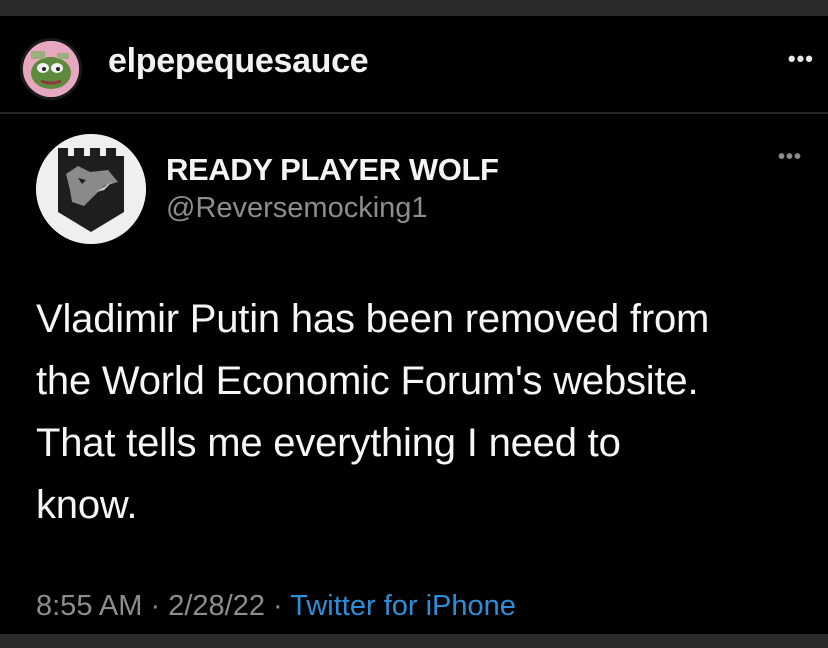  I want to click on bottom-edge, so click(414, 641).